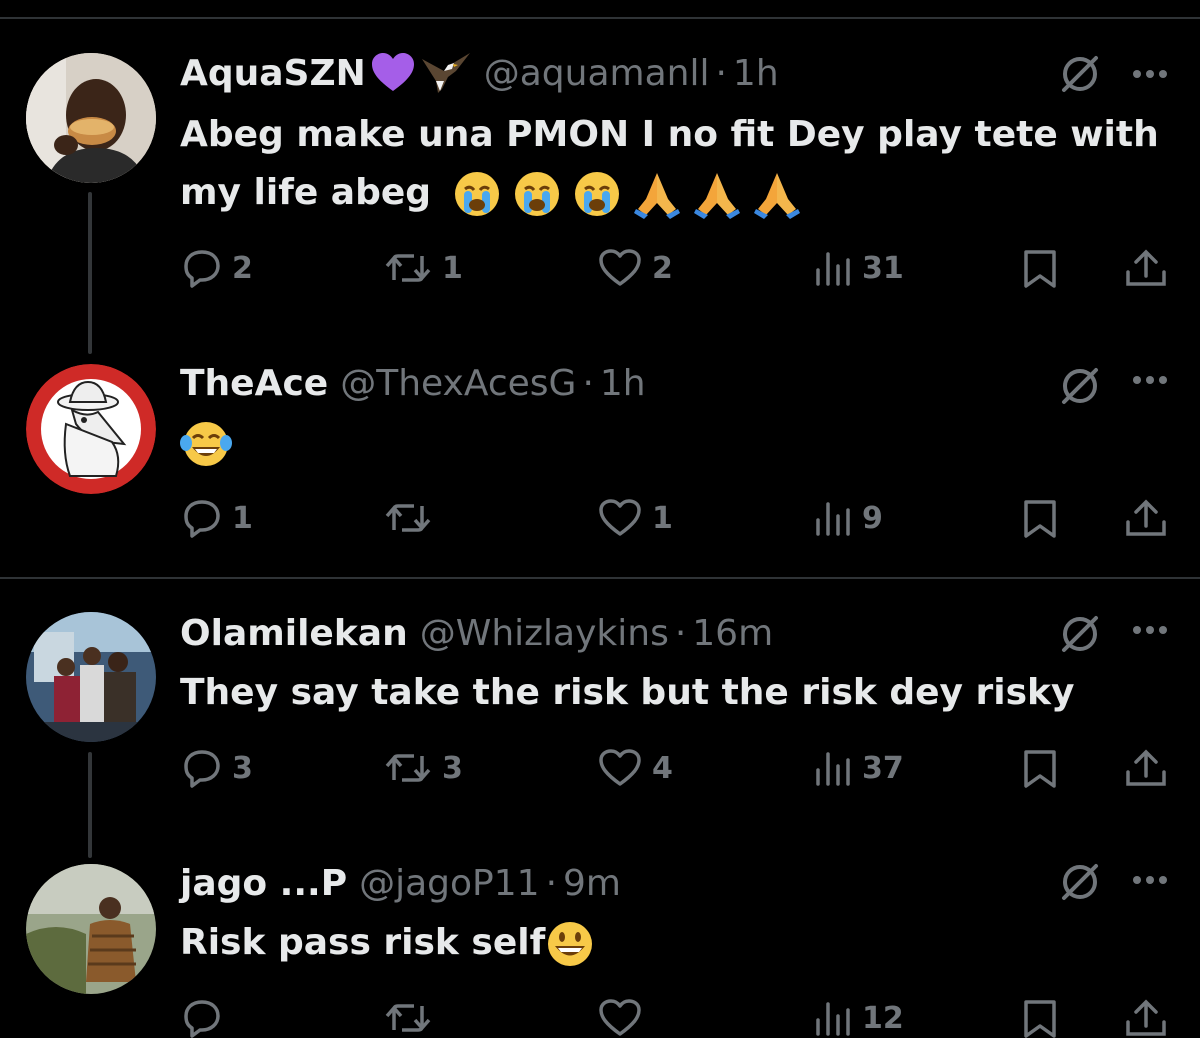  I want to click on reply-button: 2, so click(217, 268).